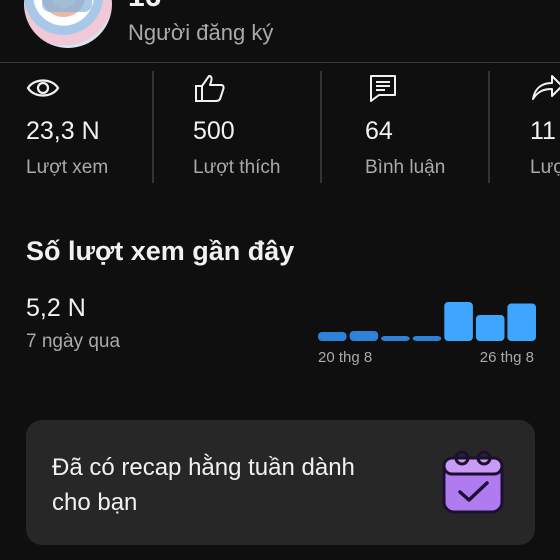 This screenshot has height=560, width=560. What do you see at coordinates (67, 167) in the screenshot?
I see `stat-label: Lượt xem` at bounding box center [67, 167].